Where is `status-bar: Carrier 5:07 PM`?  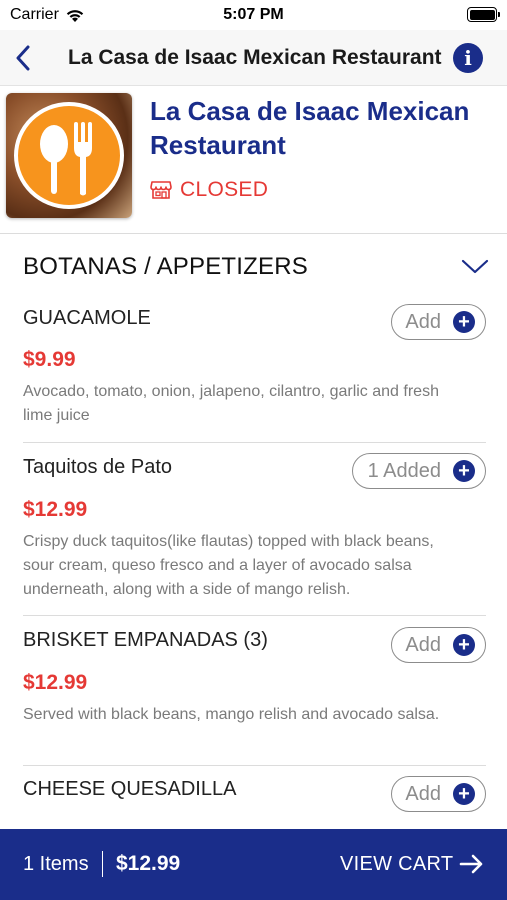 status-bar: Carrier 5:07 PM is located at coordinates (253, 15).